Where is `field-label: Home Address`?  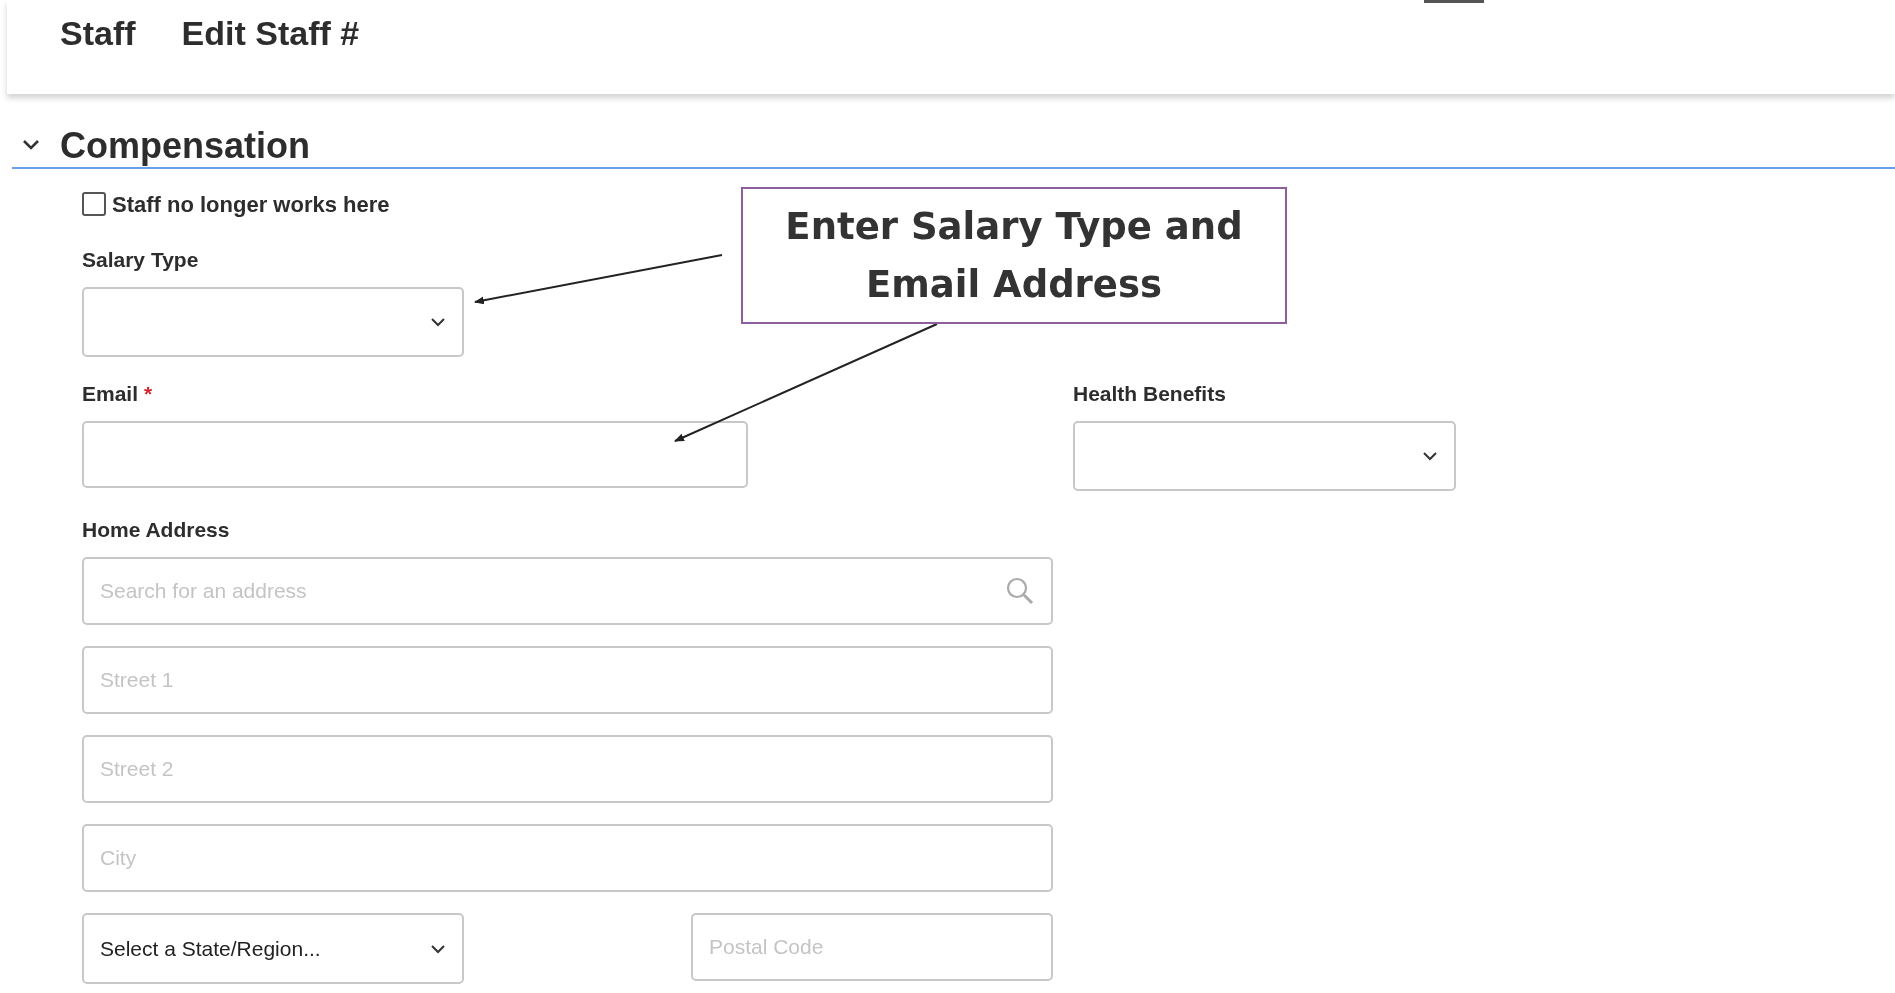 field-label: Home Address is located at coordinates (156, 530).